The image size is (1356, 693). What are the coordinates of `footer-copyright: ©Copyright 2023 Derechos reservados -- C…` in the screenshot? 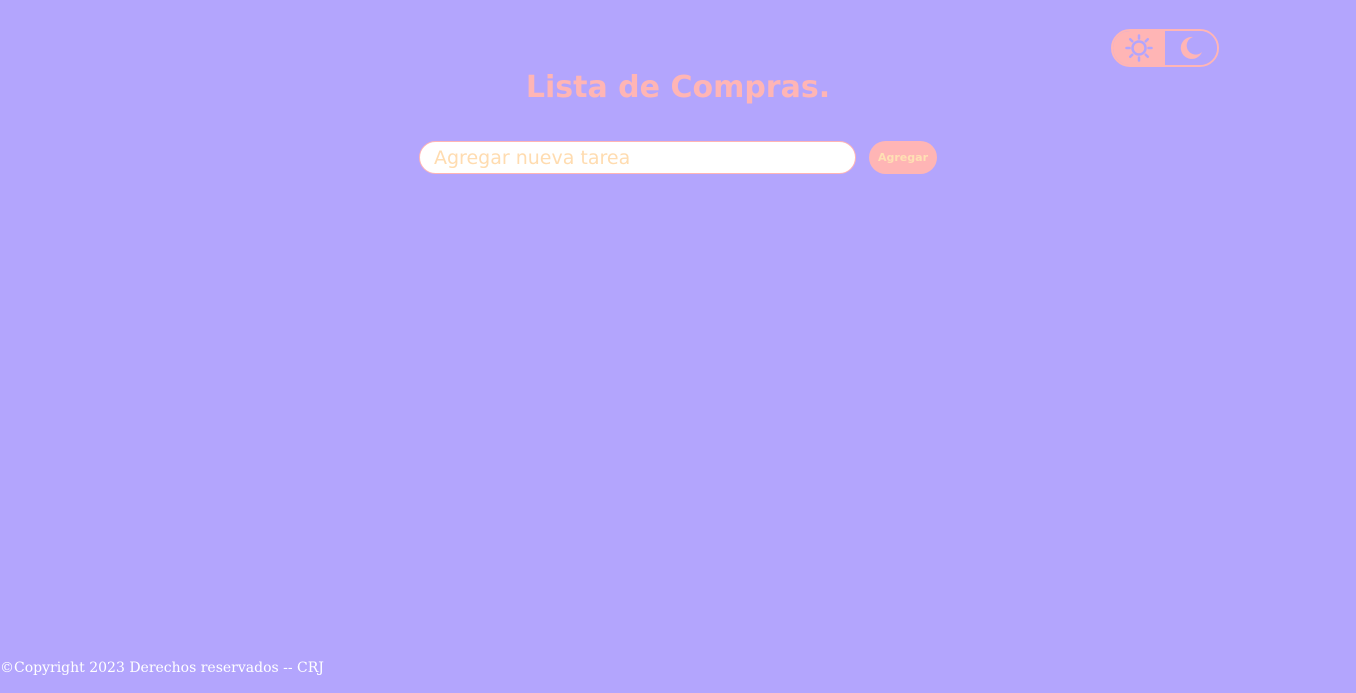 It's located at (162, 668).